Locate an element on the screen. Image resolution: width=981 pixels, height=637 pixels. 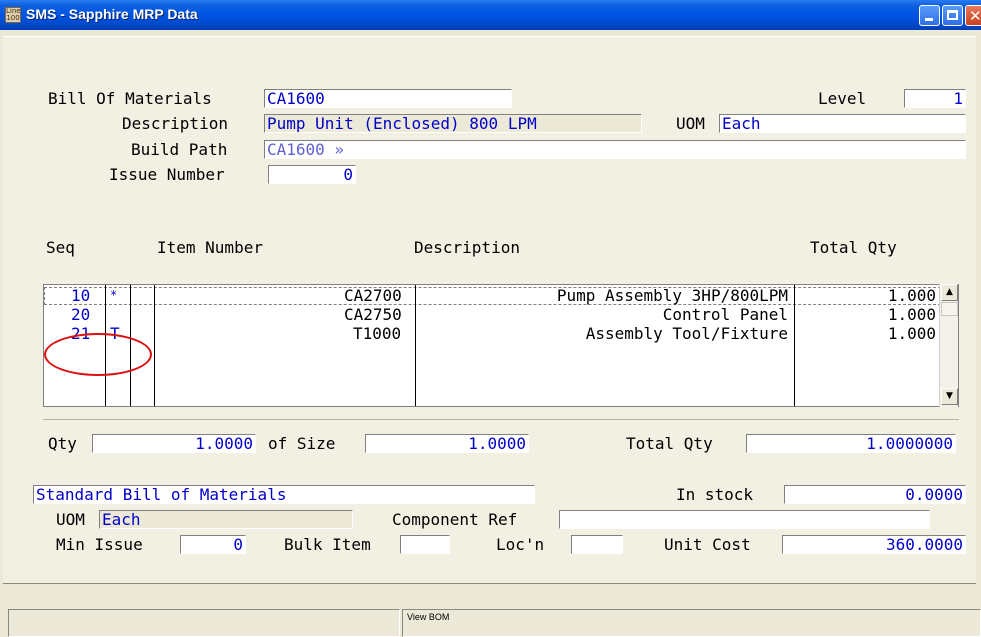
arrow-down-icon: ▼ is located at coordinates (949, 396).